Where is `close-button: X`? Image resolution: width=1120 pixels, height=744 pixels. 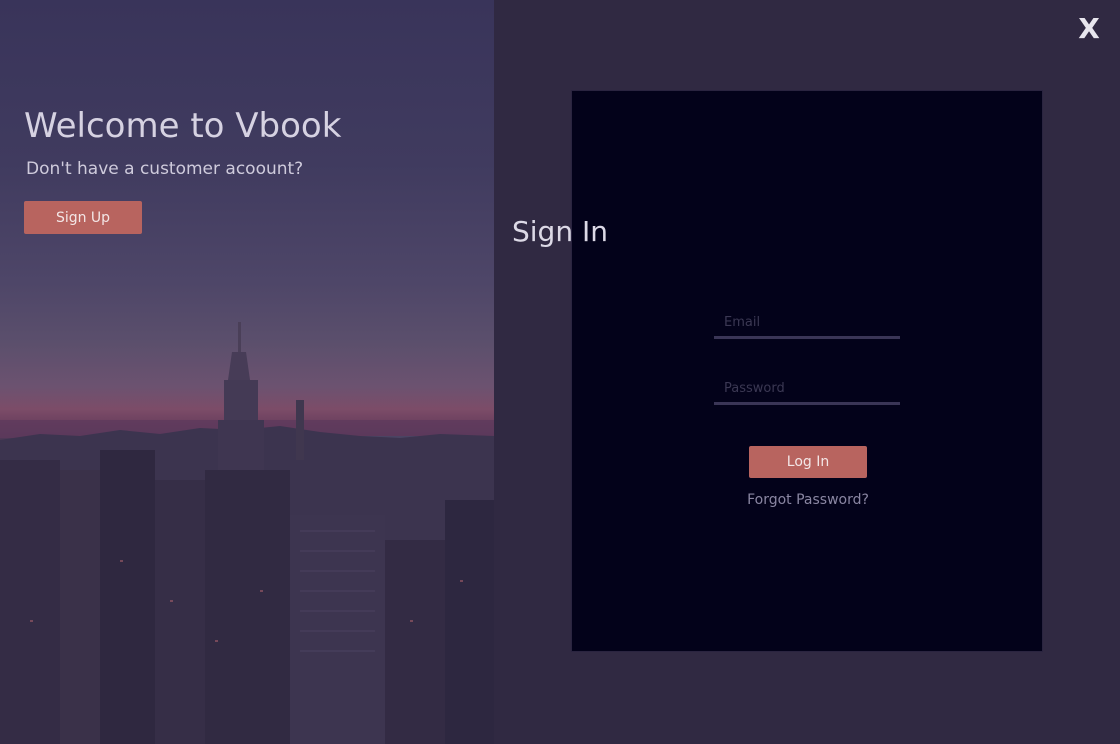 close-button: X is located at coordinates (1089, 29).